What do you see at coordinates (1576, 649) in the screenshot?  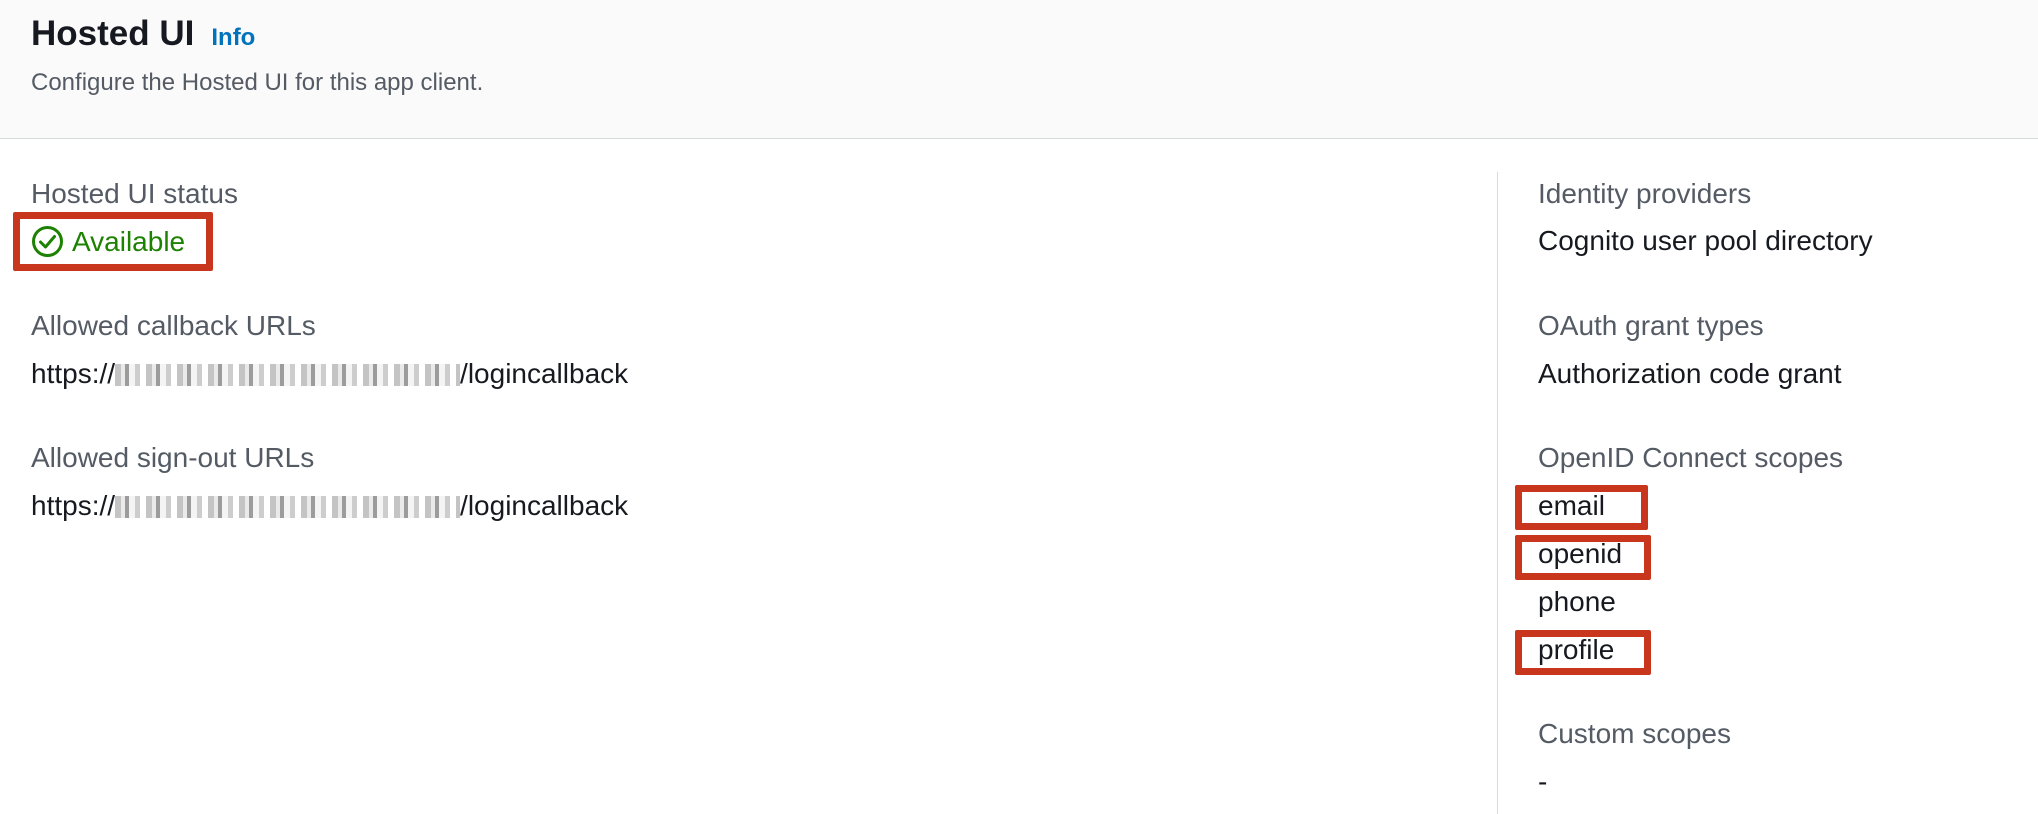 I see `scope-item-profile: profile` at bounding box center [1576, 649].